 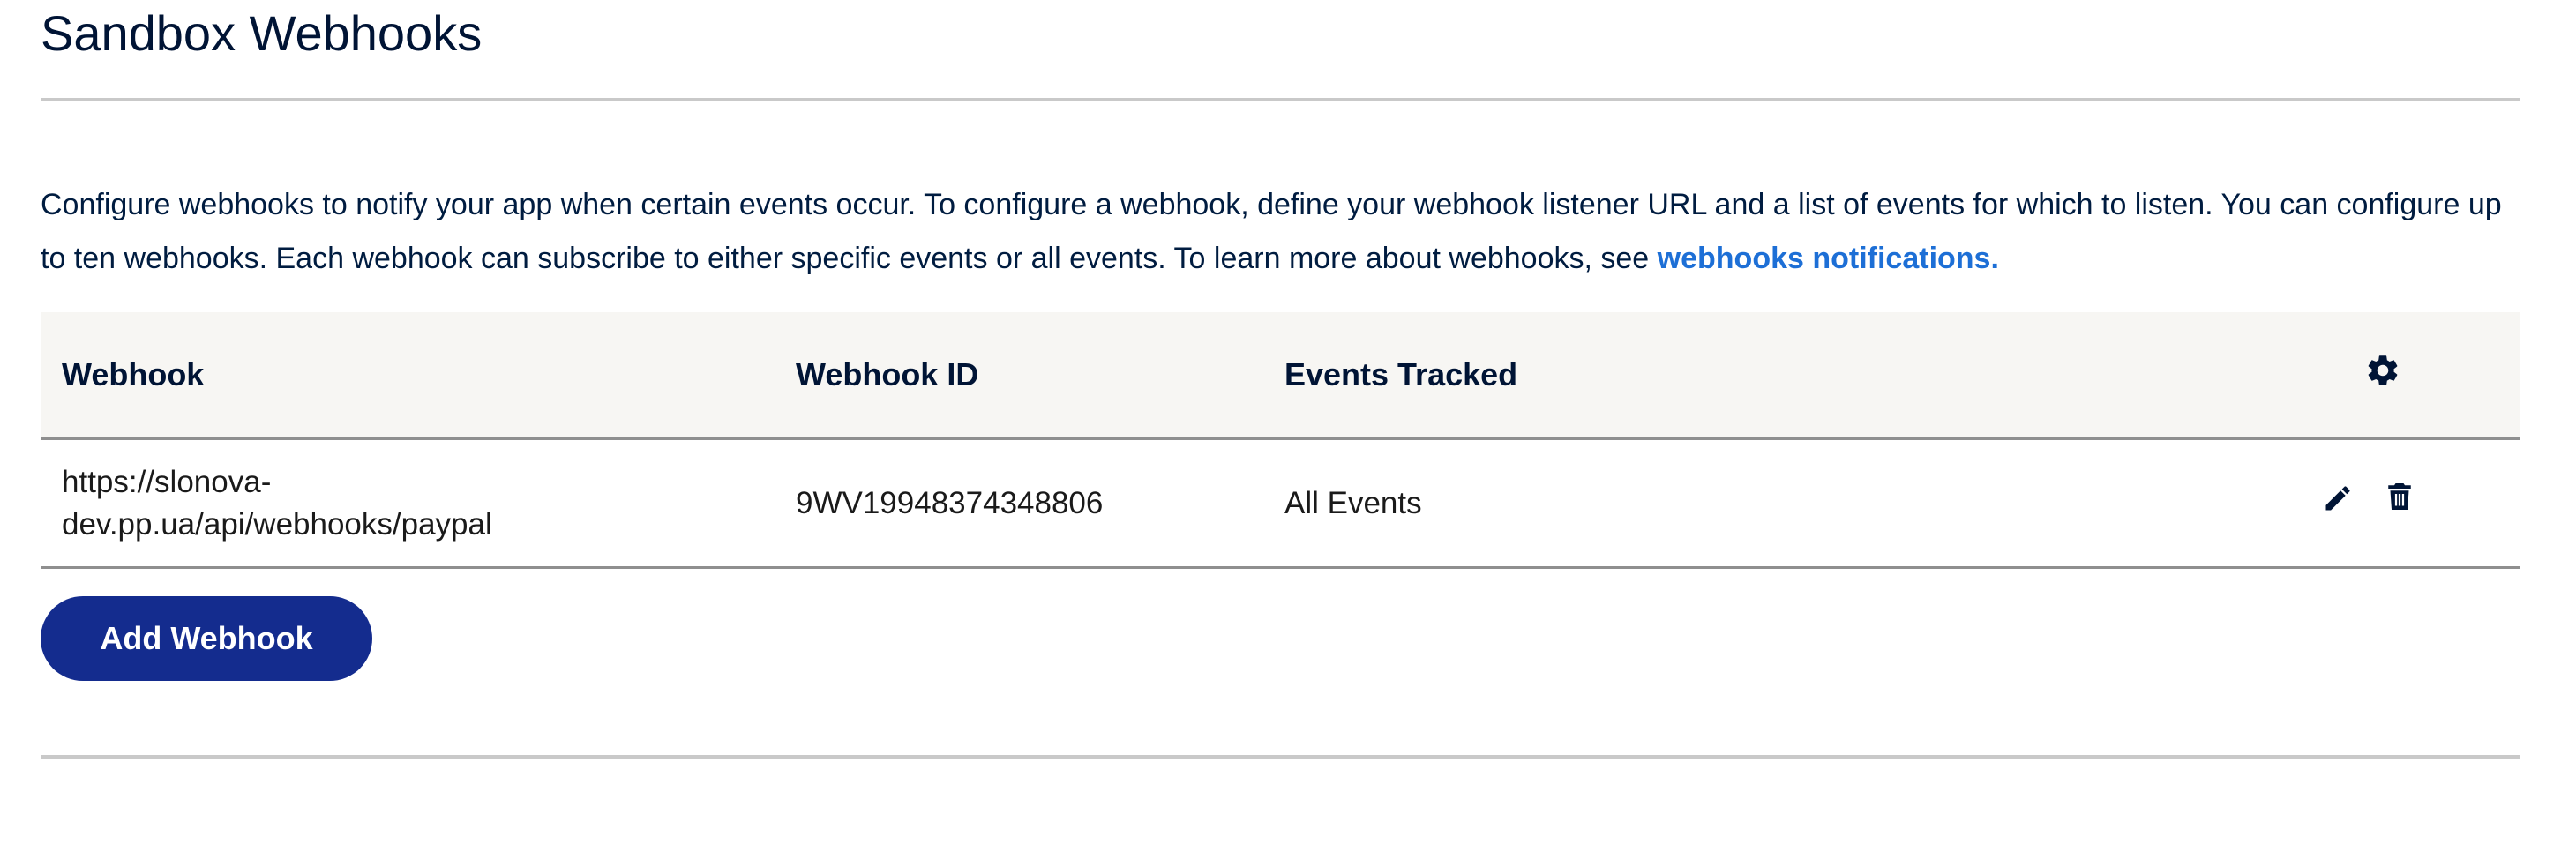 What do you see at coordinates (1401, 374) in the screenshot?
I see `column-header-events-tracked: Events Tracked` at bounding box center [1401, 374].